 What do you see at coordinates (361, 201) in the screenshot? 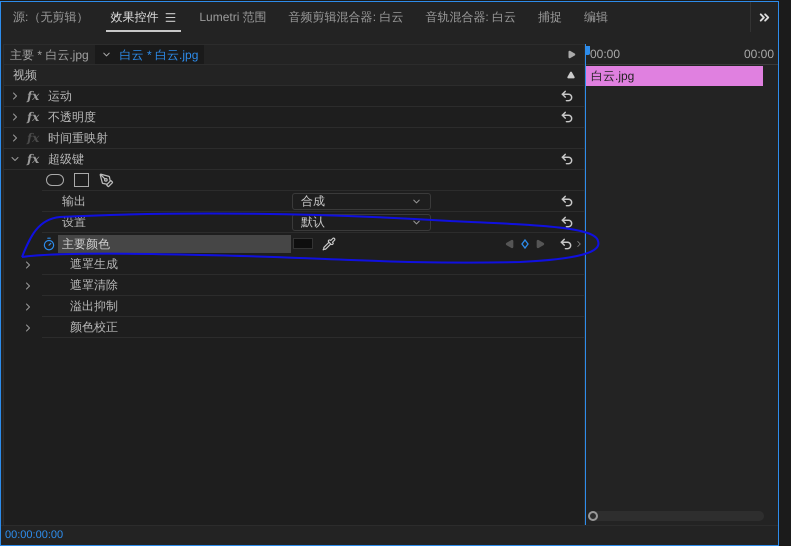
I see `dropdown: 合成` at bounding box center [361, 201].